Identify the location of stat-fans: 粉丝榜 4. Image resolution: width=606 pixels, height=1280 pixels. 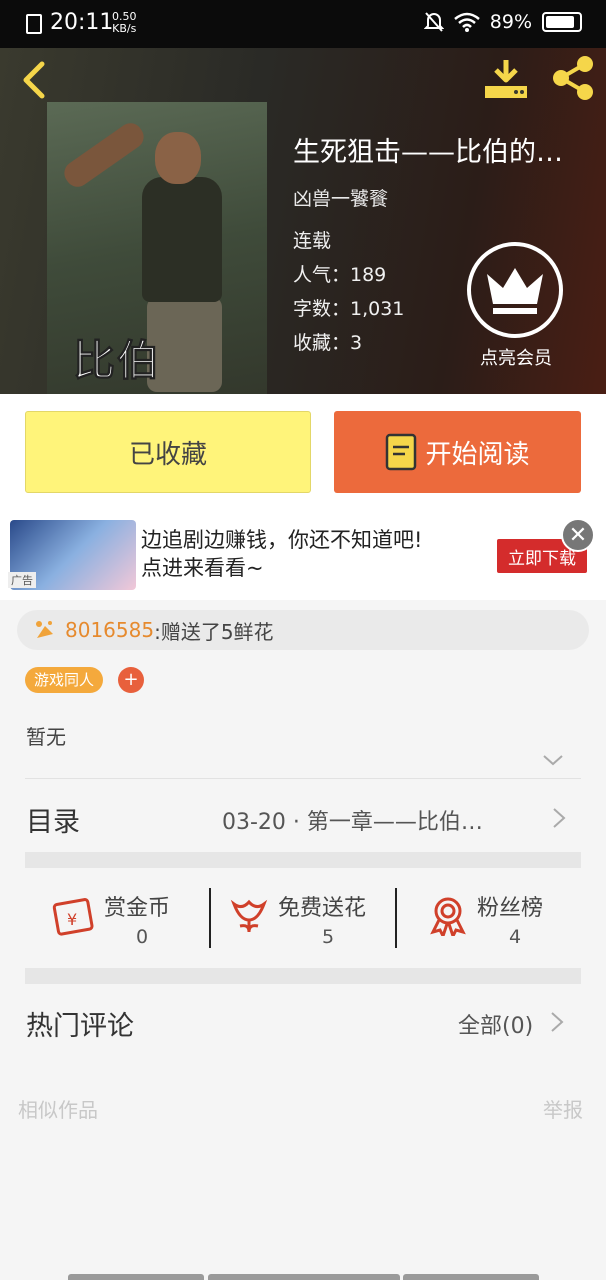
(495, 919).